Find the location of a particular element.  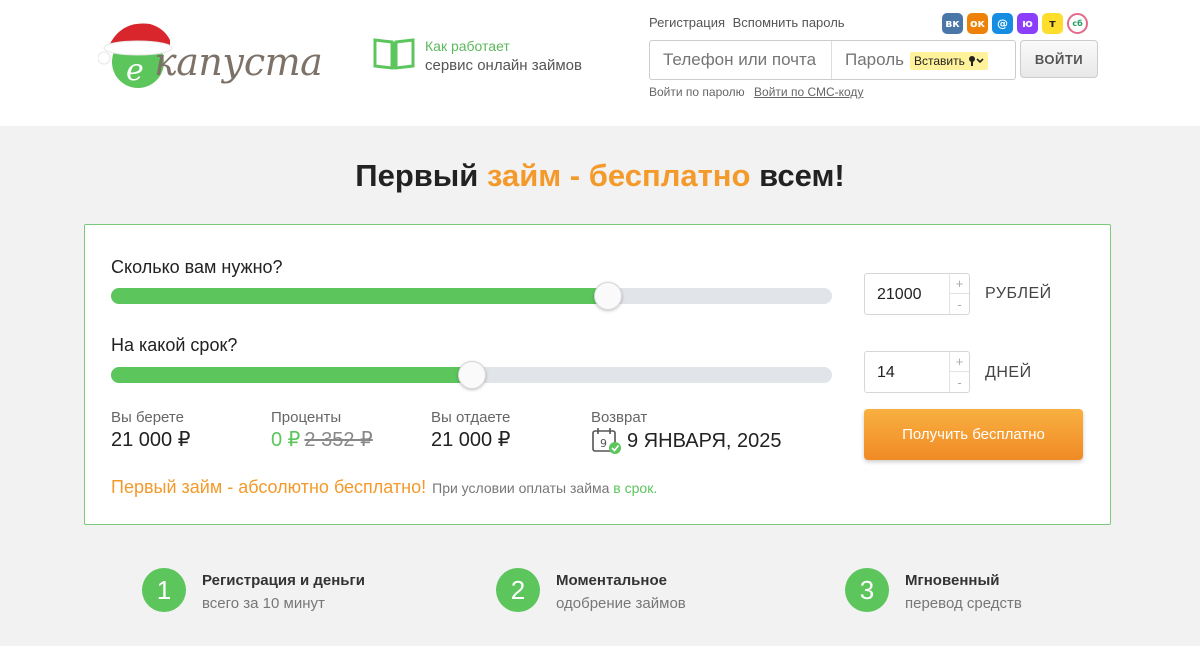

step-number: 1 is located at coordinates (164, 590).